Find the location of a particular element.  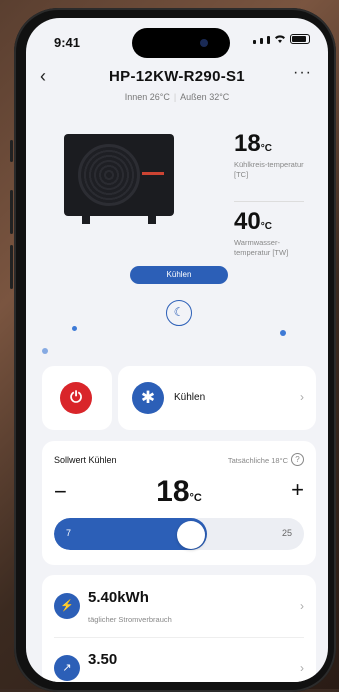

status-icons is located at coordinates (281, 39).